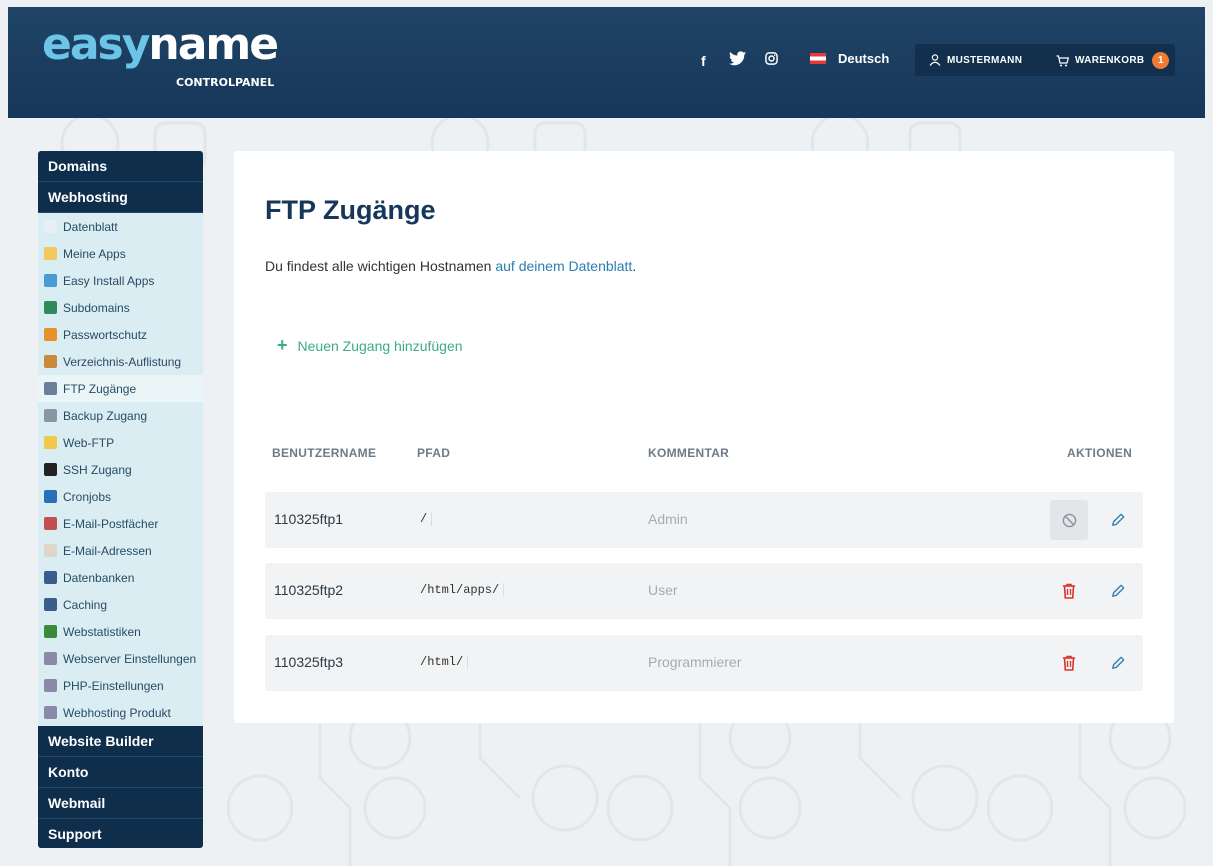 The image size is (1213, 866). Describe the element at coordinates (50, 523) in the screenshot. I see `mailbox-icon` at that location.